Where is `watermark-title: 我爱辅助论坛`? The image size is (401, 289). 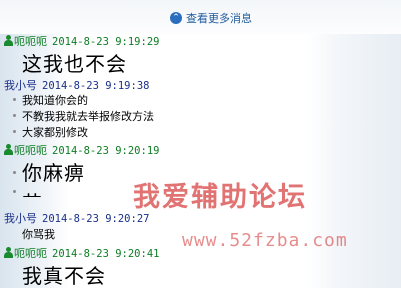 watermark-title: 我爱辅助论坛 is located at coordinates (220, 197).